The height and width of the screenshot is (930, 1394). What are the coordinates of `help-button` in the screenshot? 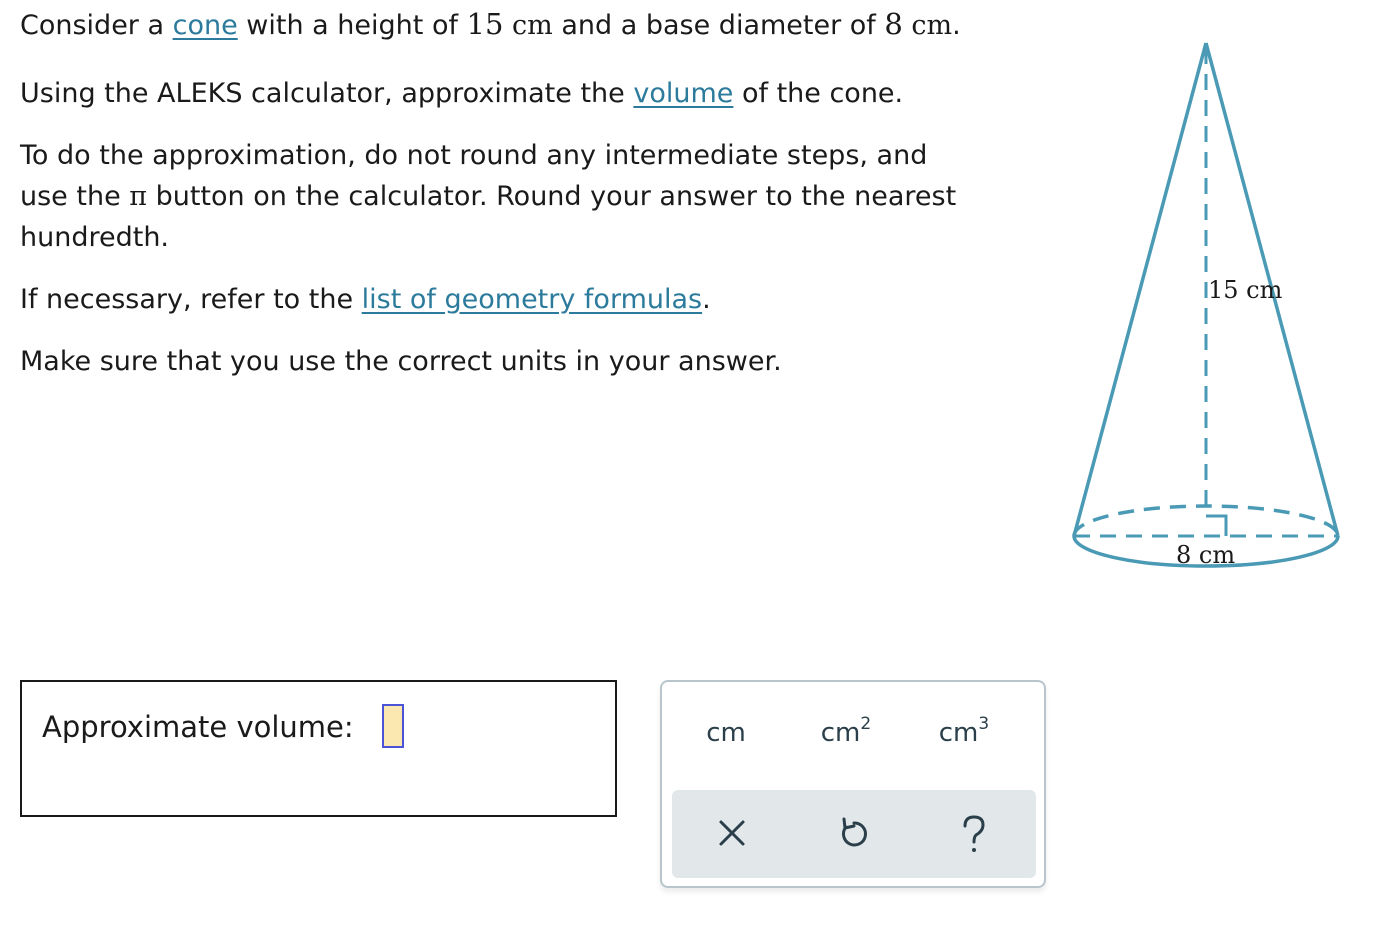 It's located at (974, 834).